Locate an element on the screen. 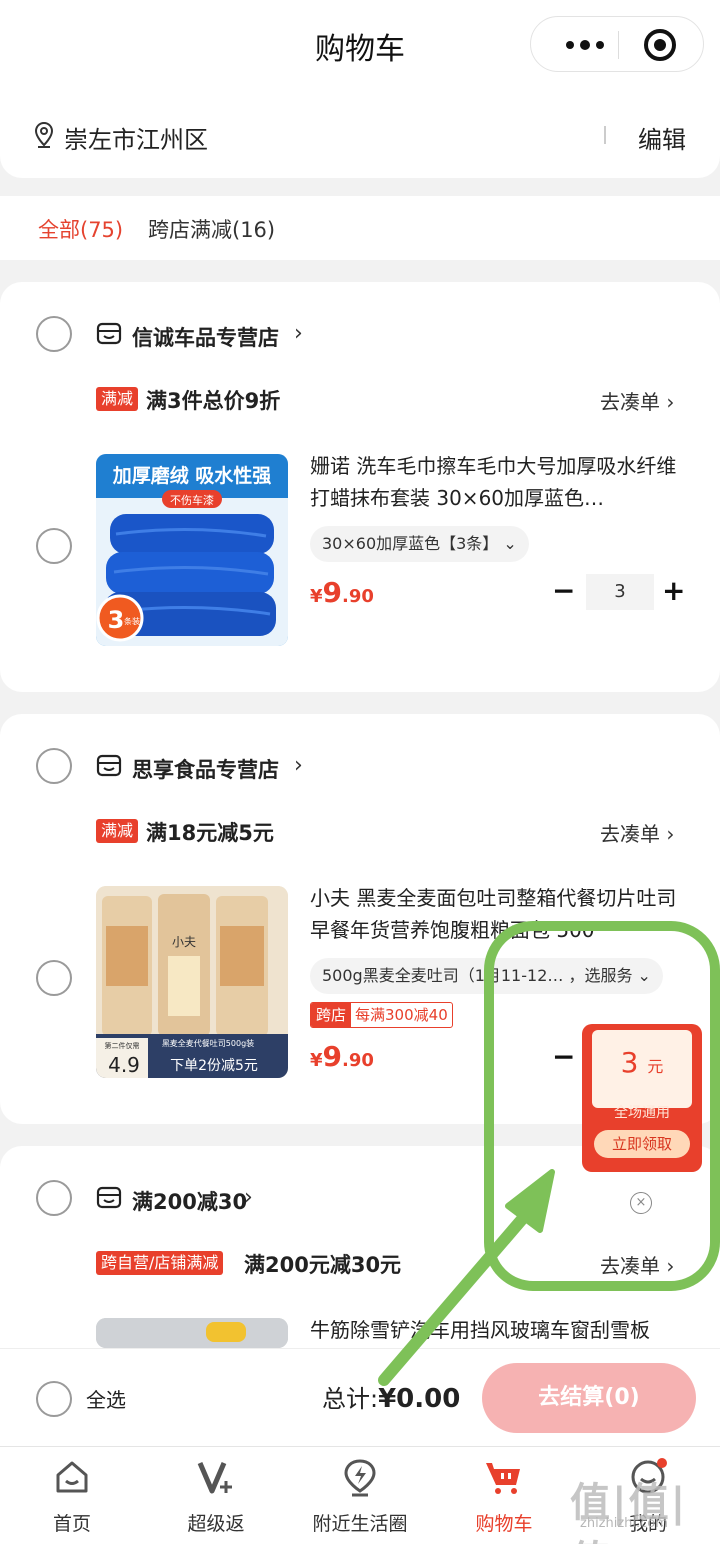 The height and width of the screenshot is (1544, 720). total-price: 总计:¥0.00 is located at coordinates (391, 1396).